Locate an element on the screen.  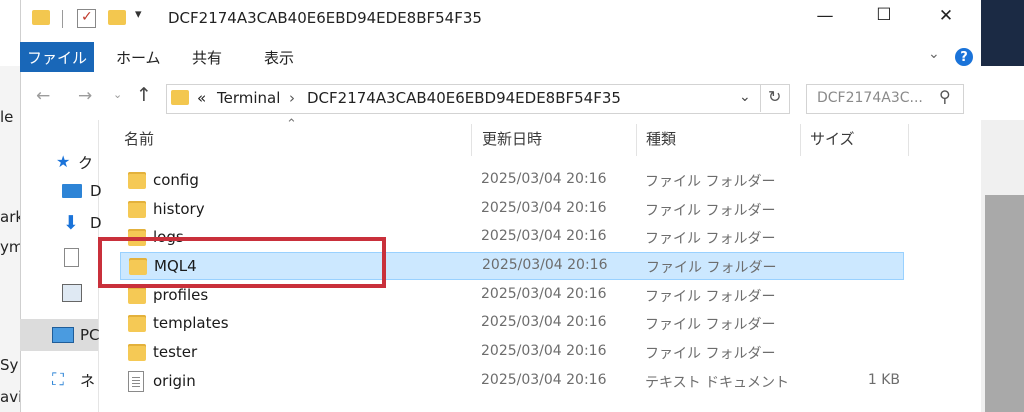
search-box: DCF2174A3C... ⚲ is located at coordinates (885, 99).